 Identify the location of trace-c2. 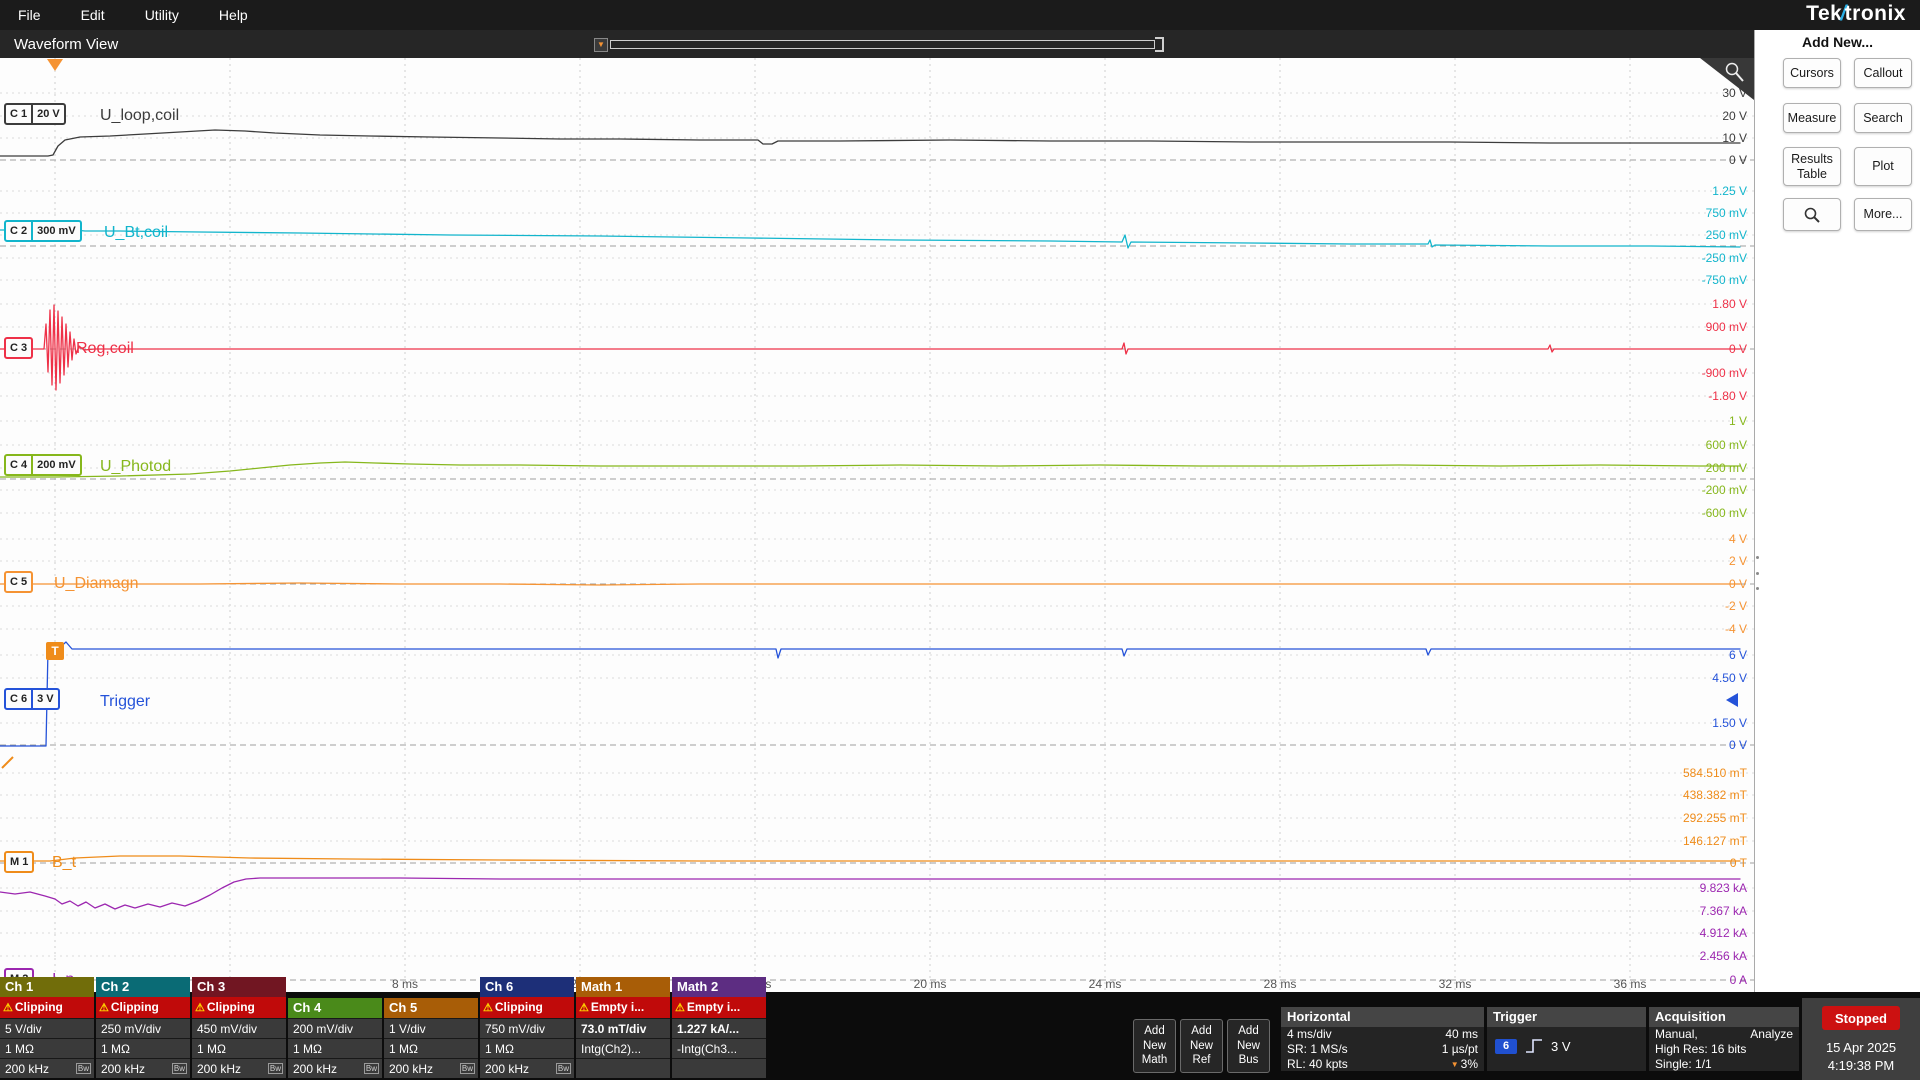
(870, 236).